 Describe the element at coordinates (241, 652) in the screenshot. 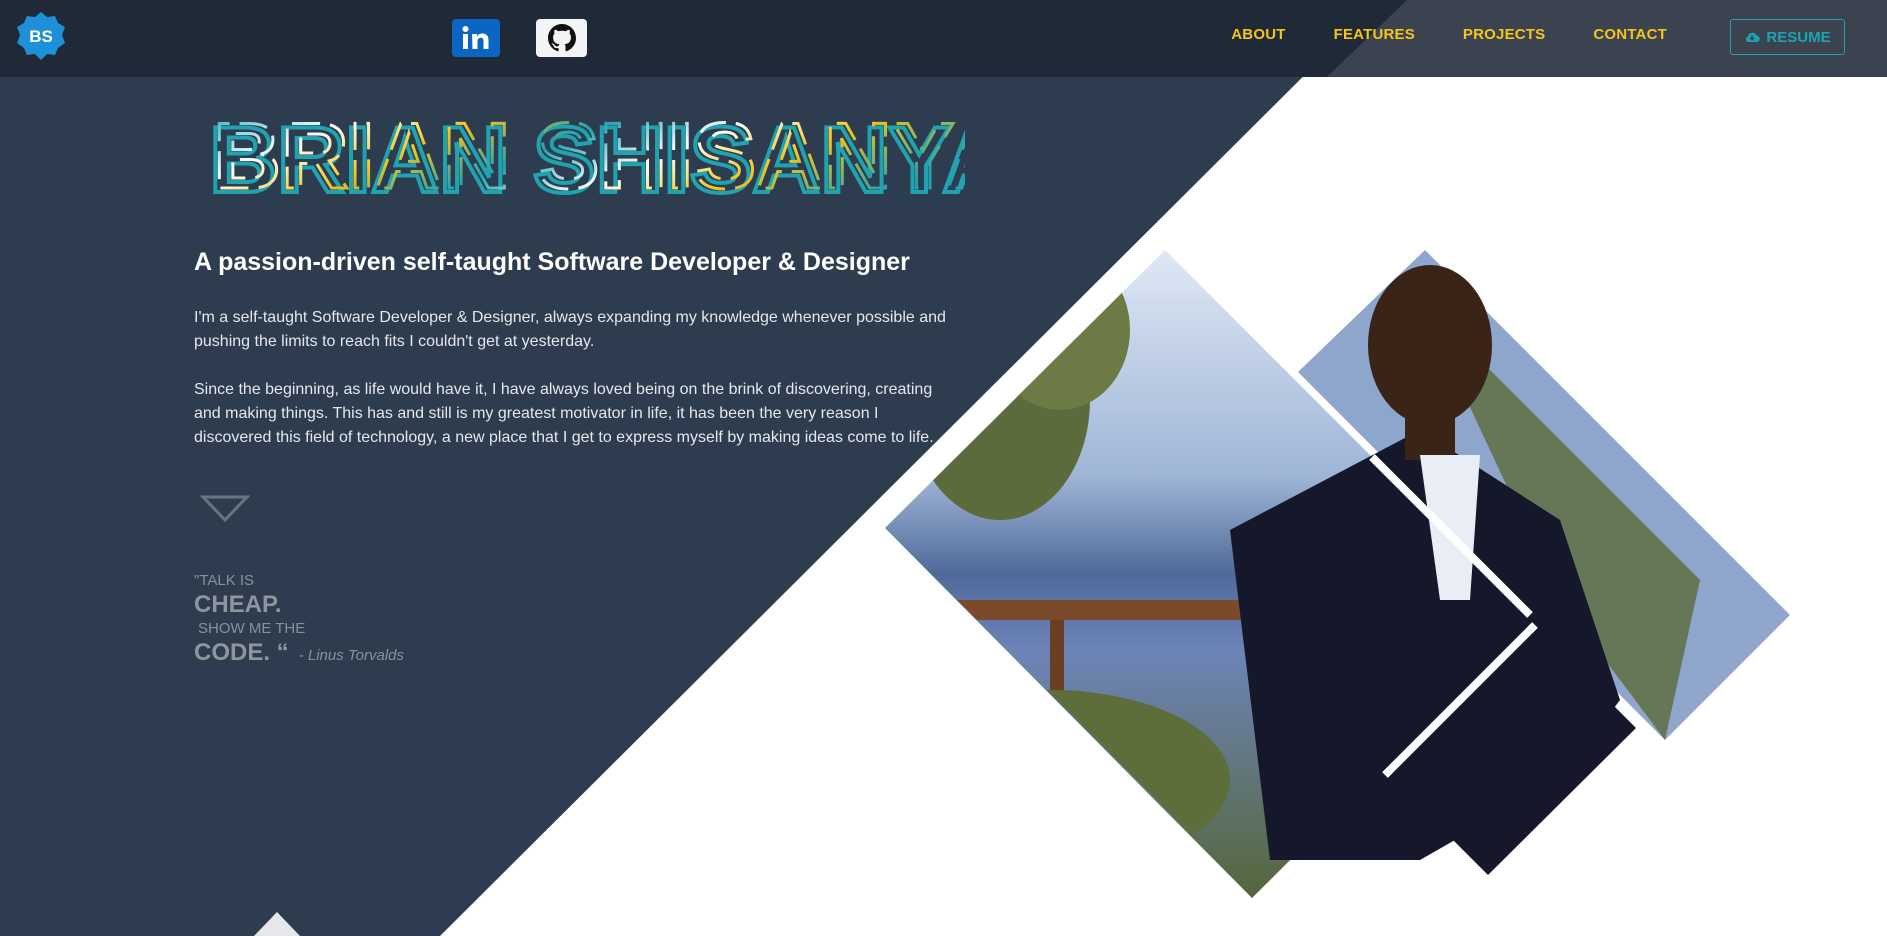

I see `quote-line-4: CODE. “` at that location.